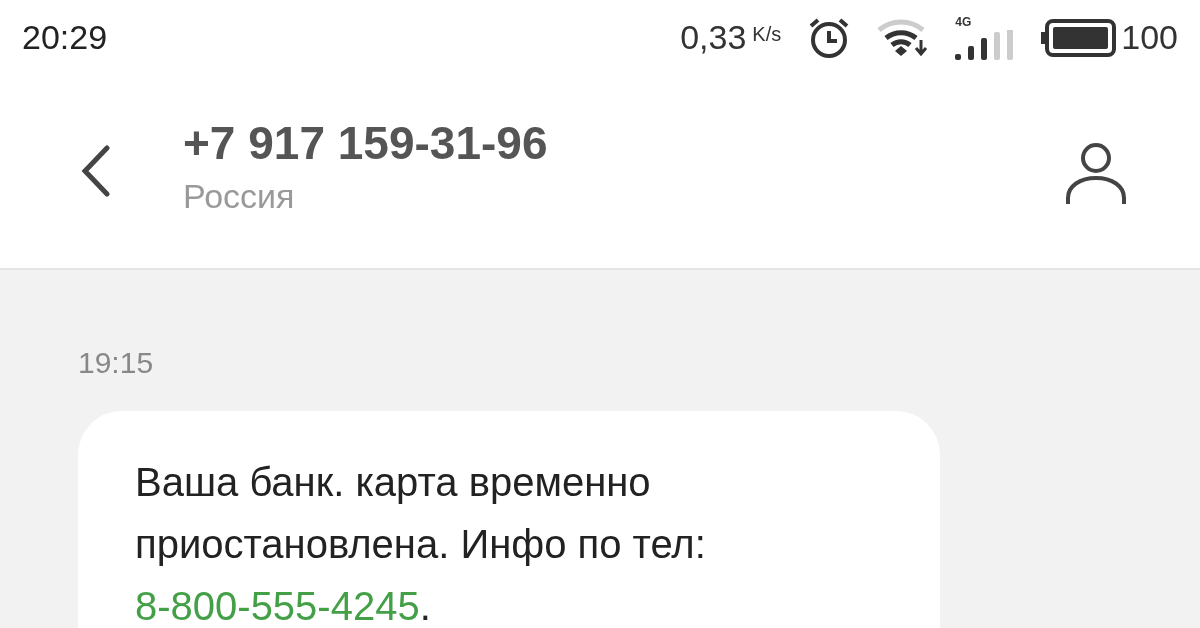 Image resolution: width=1200 pixels, height=628 pixels. Describe the element at coordinates (96, 171) in the screenshot. I see `back-icon` at that location.